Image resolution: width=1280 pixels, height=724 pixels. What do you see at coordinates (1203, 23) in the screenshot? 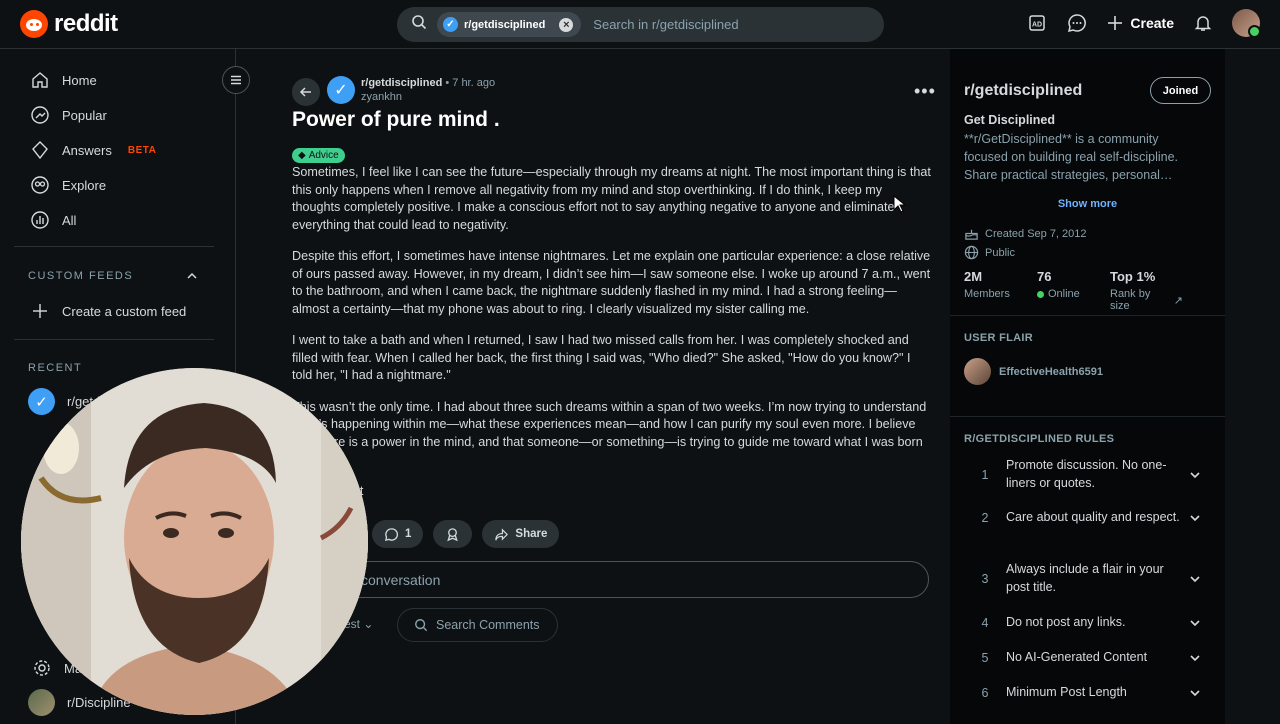
I see `notification-bell-icon` at bounding box center [1203, 23].